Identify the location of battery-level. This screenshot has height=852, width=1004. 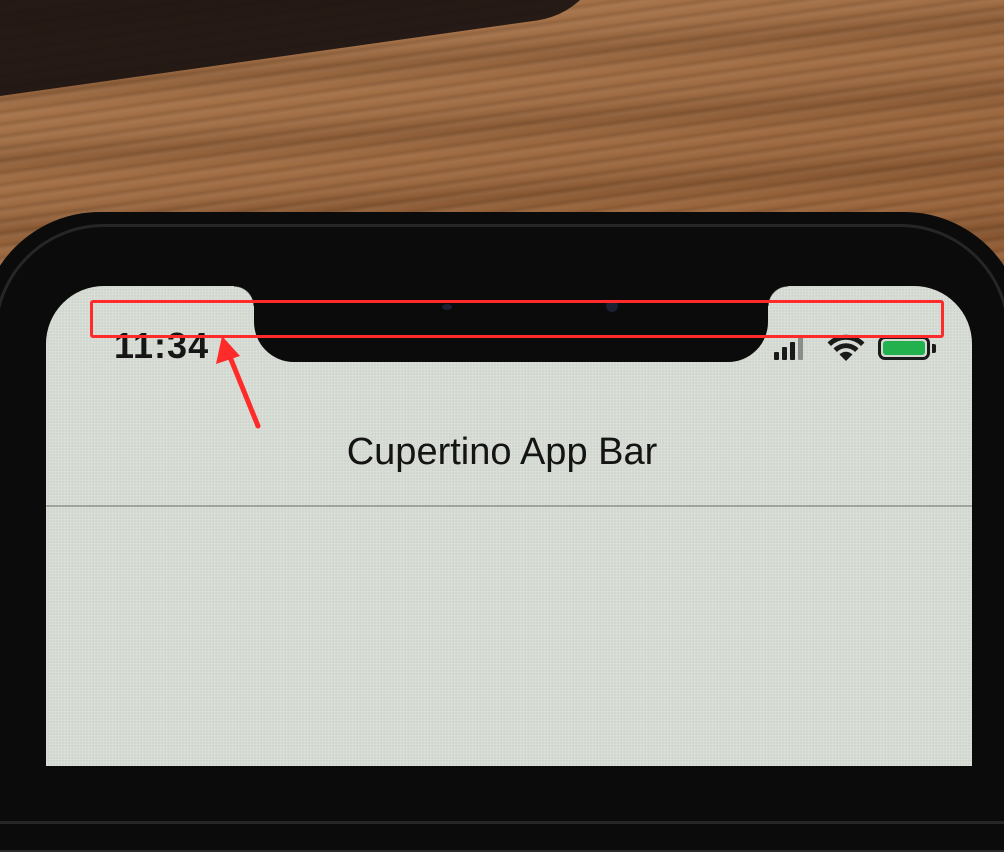
(904, 348).